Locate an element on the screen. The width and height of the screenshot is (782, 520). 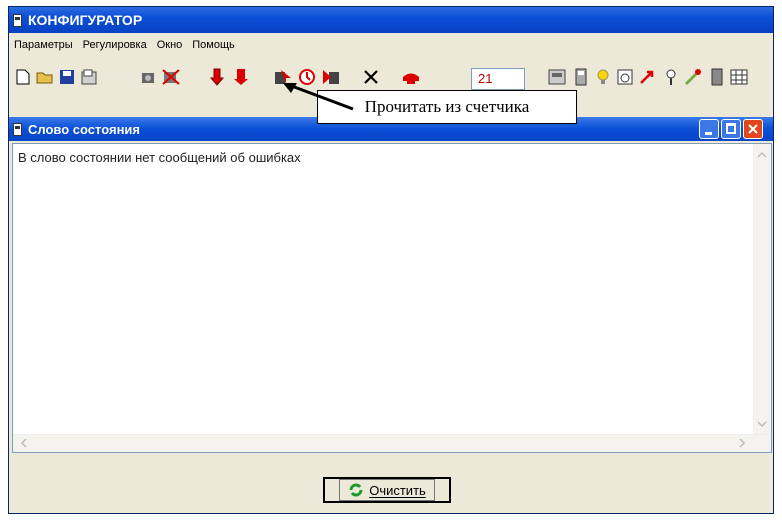
save-icon is located at coordinates (67, 77).